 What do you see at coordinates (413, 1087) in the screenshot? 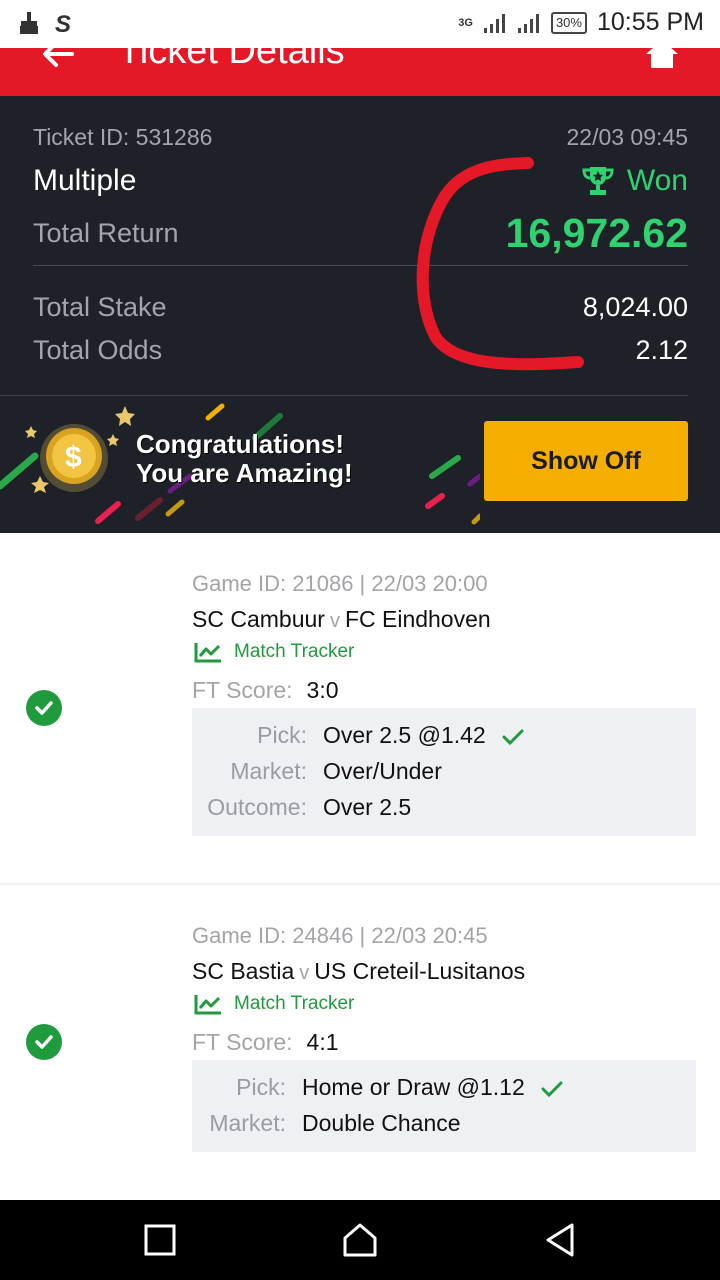
I see `pick-text: Home or Draw @1.12` at bounding box center [413, 1087].